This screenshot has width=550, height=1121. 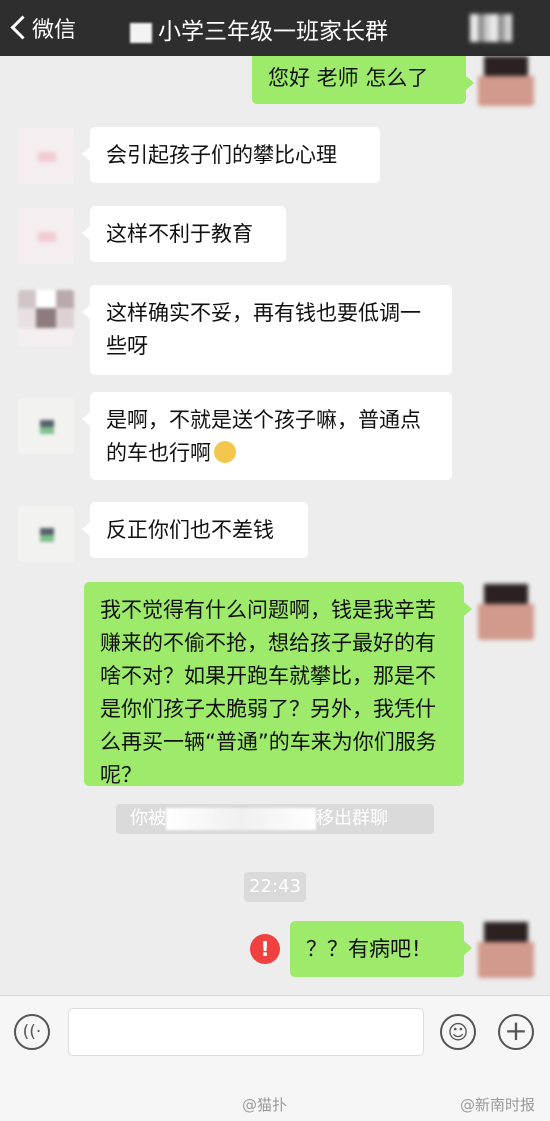 I want to click on back-label: 微信, so click(x=54, y=30).